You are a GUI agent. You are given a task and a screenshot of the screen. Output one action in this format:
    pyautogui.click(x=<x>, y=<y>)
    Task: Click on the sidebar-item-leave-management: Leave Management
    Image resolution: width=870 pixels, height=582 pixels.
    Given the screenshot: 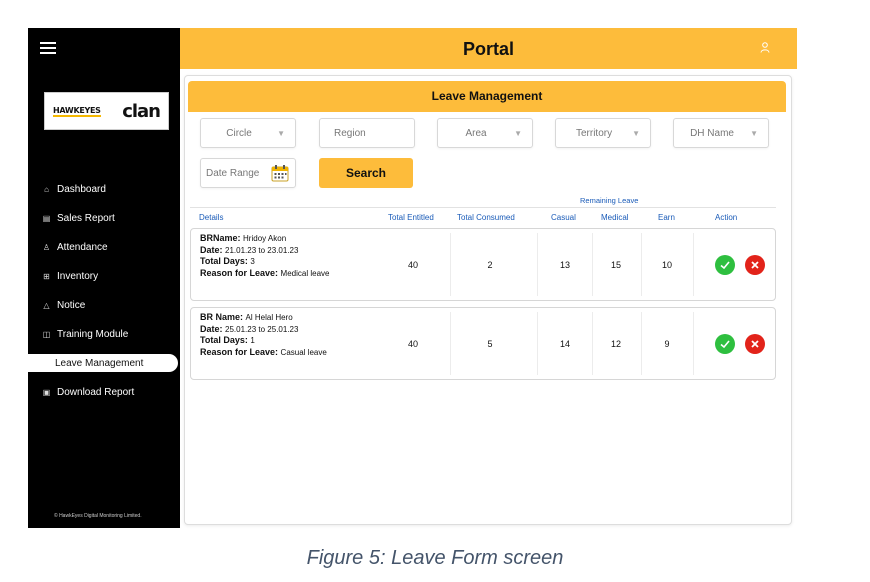 What is the action you would take?
    pyautogui.click(x=103, y=363)
    